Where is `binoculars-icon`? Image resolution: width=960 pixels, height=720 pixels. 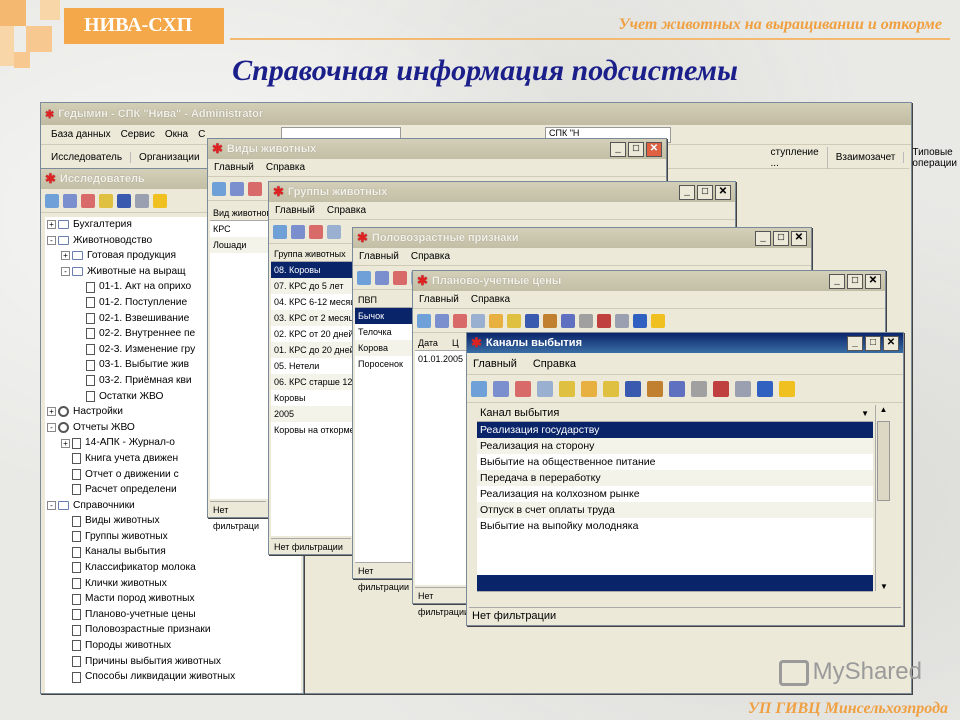 binoculars-icon is located at coordinates (655, 388).